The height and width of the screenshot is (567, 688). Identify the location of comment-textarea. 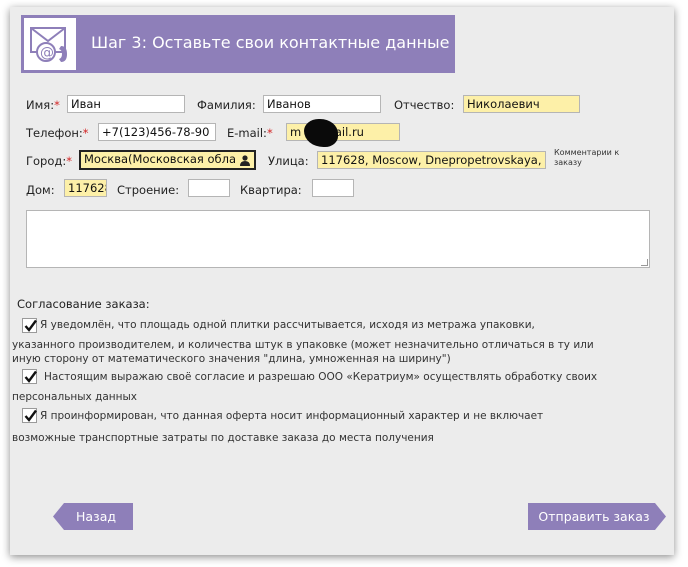
(338, 239).